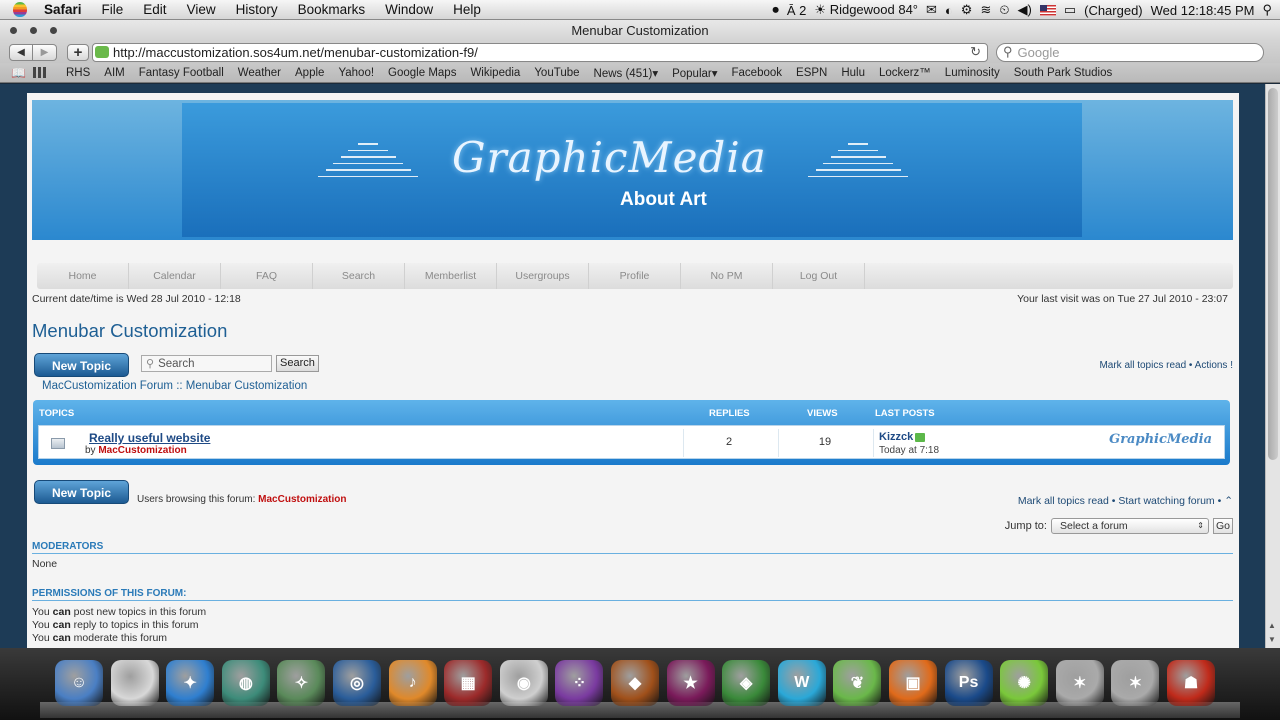 The height and width of the screenshot is (720, 1280). Describe the element at coordinates (259, 73) in the screenshot. I see `bookmark-item: Weather` at that location.